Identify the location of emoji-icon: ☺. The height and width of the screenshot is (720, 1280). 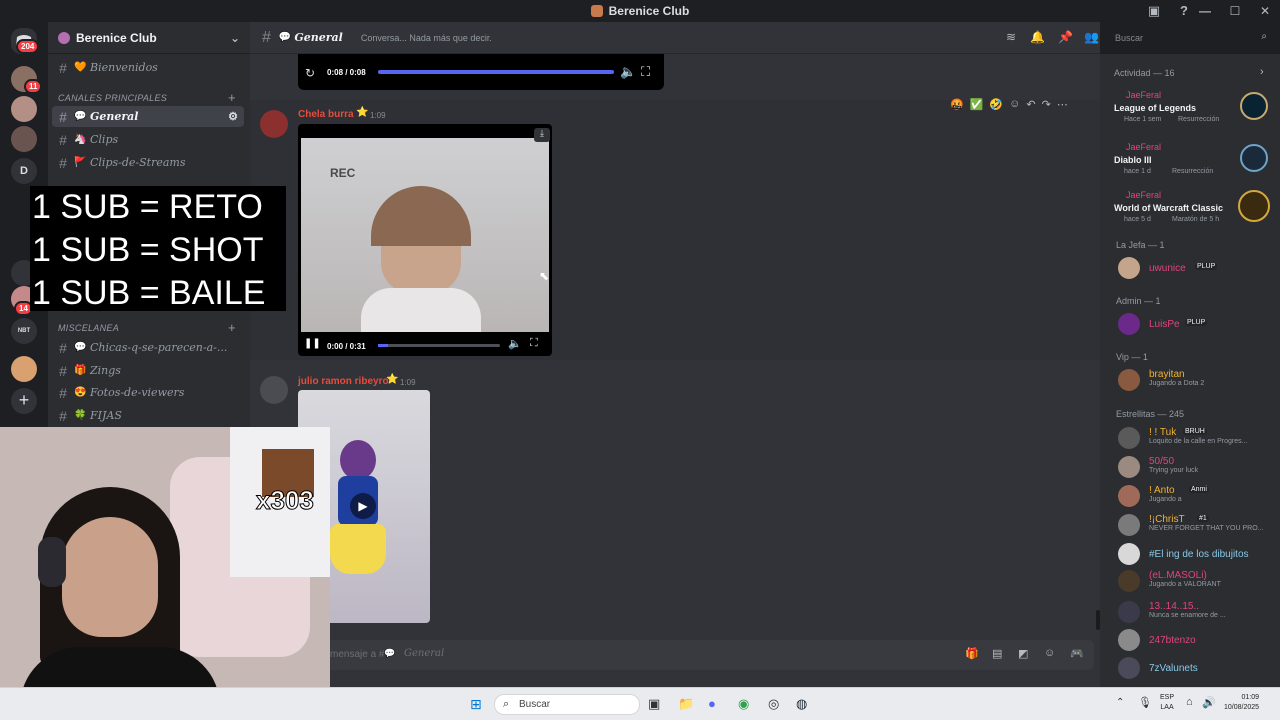
(1049, 653).